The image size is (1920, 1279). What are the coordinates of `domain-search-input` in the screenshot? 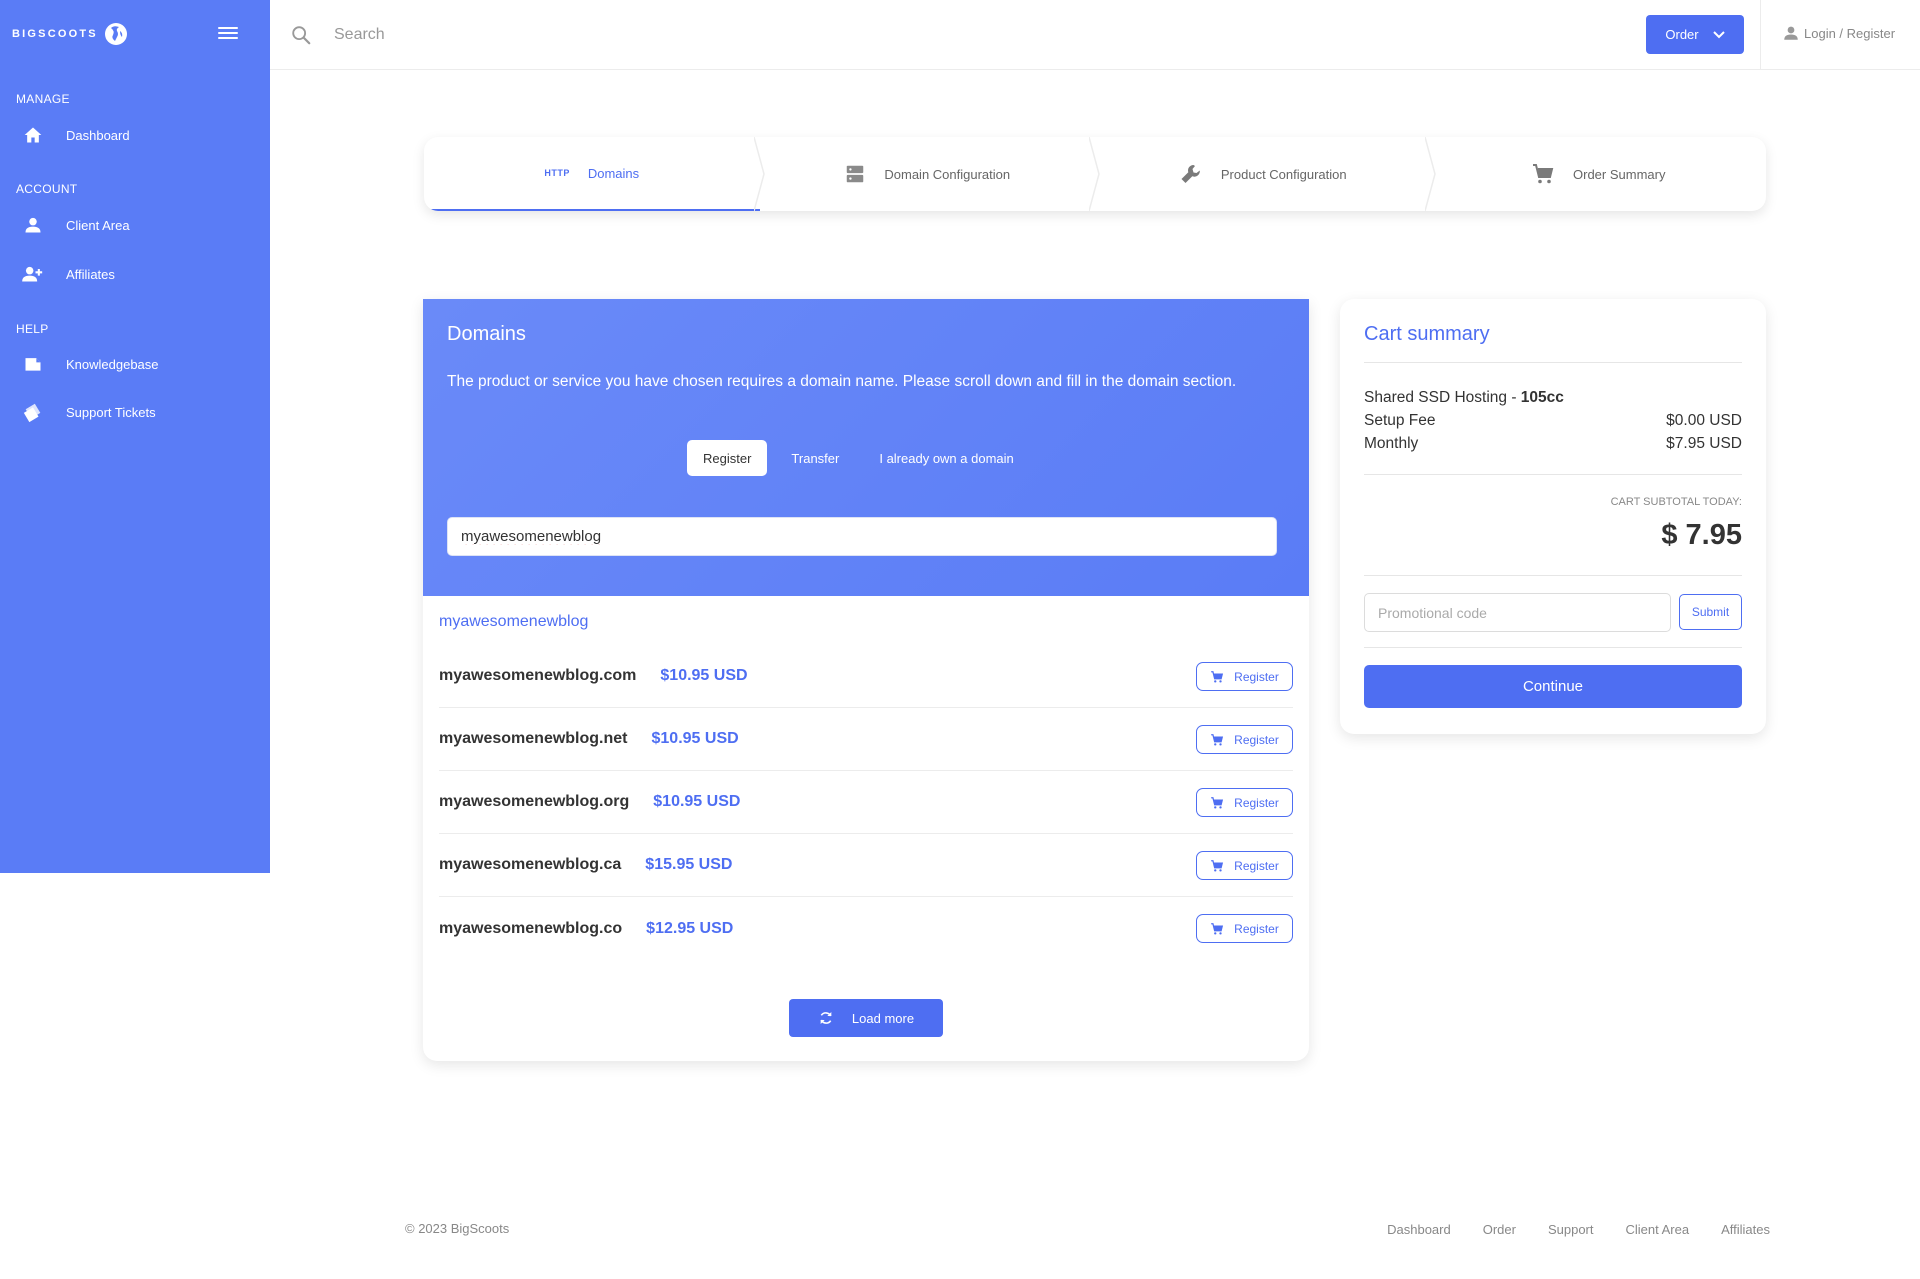 It's located at (862, 536).